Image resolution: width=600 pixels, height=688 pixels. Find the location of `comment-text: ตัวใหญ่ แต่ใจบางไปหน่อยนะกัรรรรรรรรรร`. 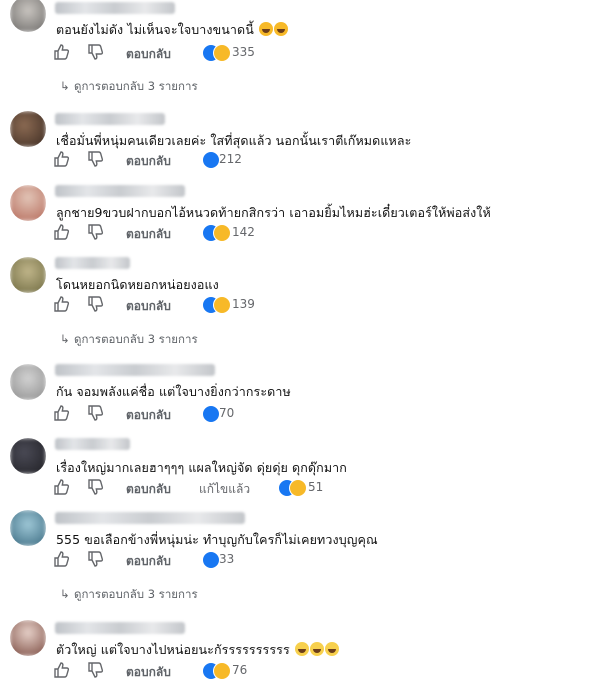

comment-text: ตัวใหญ่ แต่ใจบางไปหน่อยนะกัรรรรรรรรรร is located at coordinates (197, 650).